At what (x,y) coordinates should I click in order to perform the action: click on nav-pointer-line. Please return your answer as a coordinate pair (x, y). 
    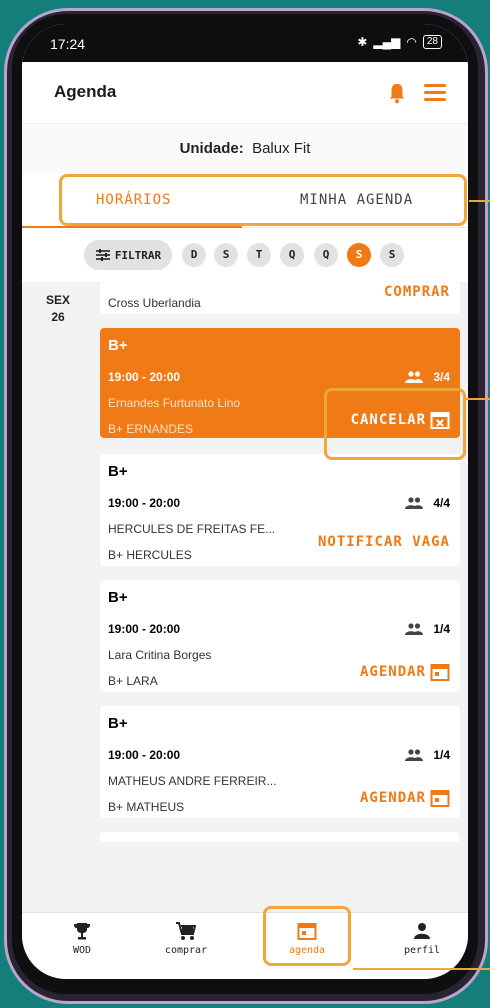
    Looking at the image, I should click on (421, 969).